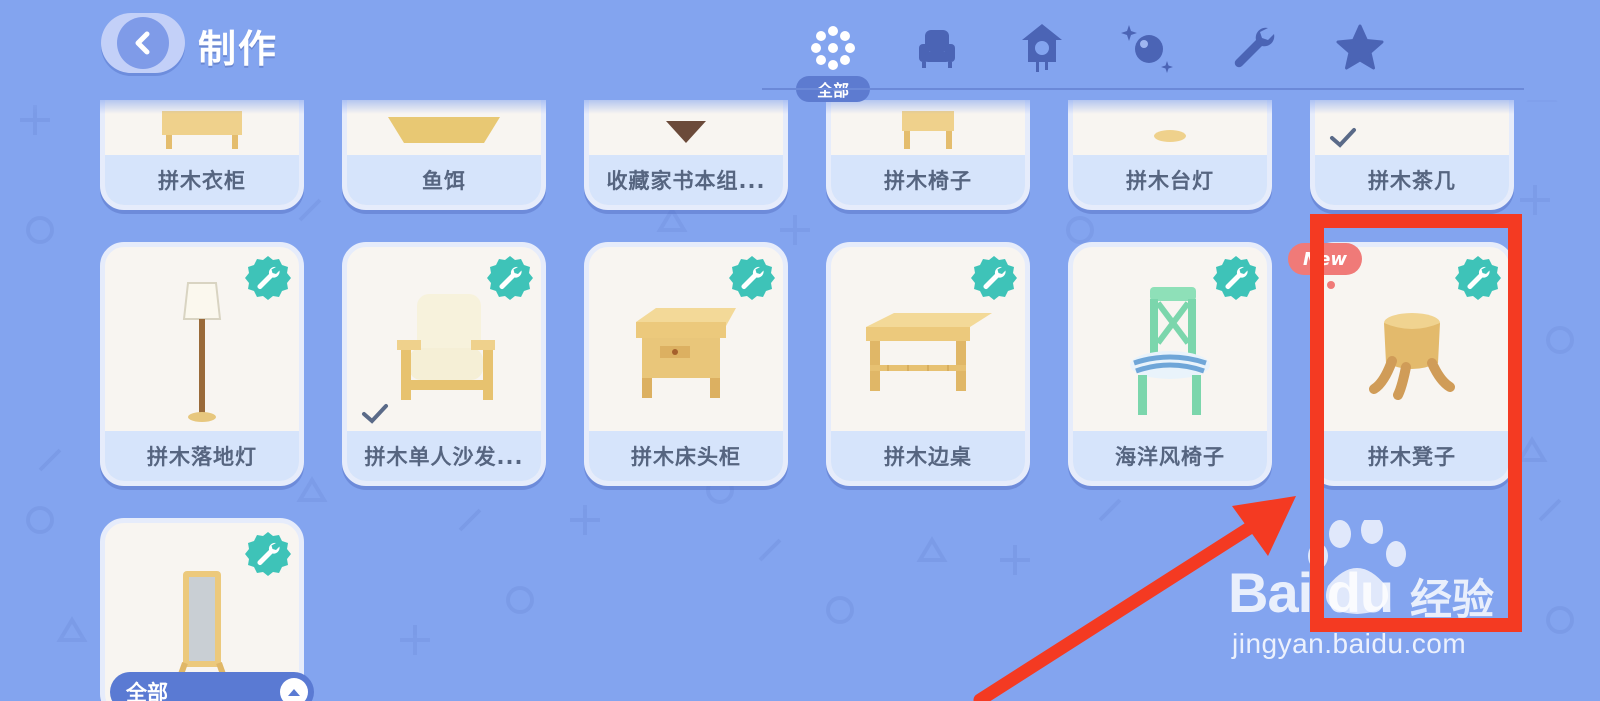 This screenshot has width=1600, height=701. What do you see at coordinates (202, 180) in the screenshot?
I see `recipe-label: 拼木衣柜` at bounding box center [202, 180].